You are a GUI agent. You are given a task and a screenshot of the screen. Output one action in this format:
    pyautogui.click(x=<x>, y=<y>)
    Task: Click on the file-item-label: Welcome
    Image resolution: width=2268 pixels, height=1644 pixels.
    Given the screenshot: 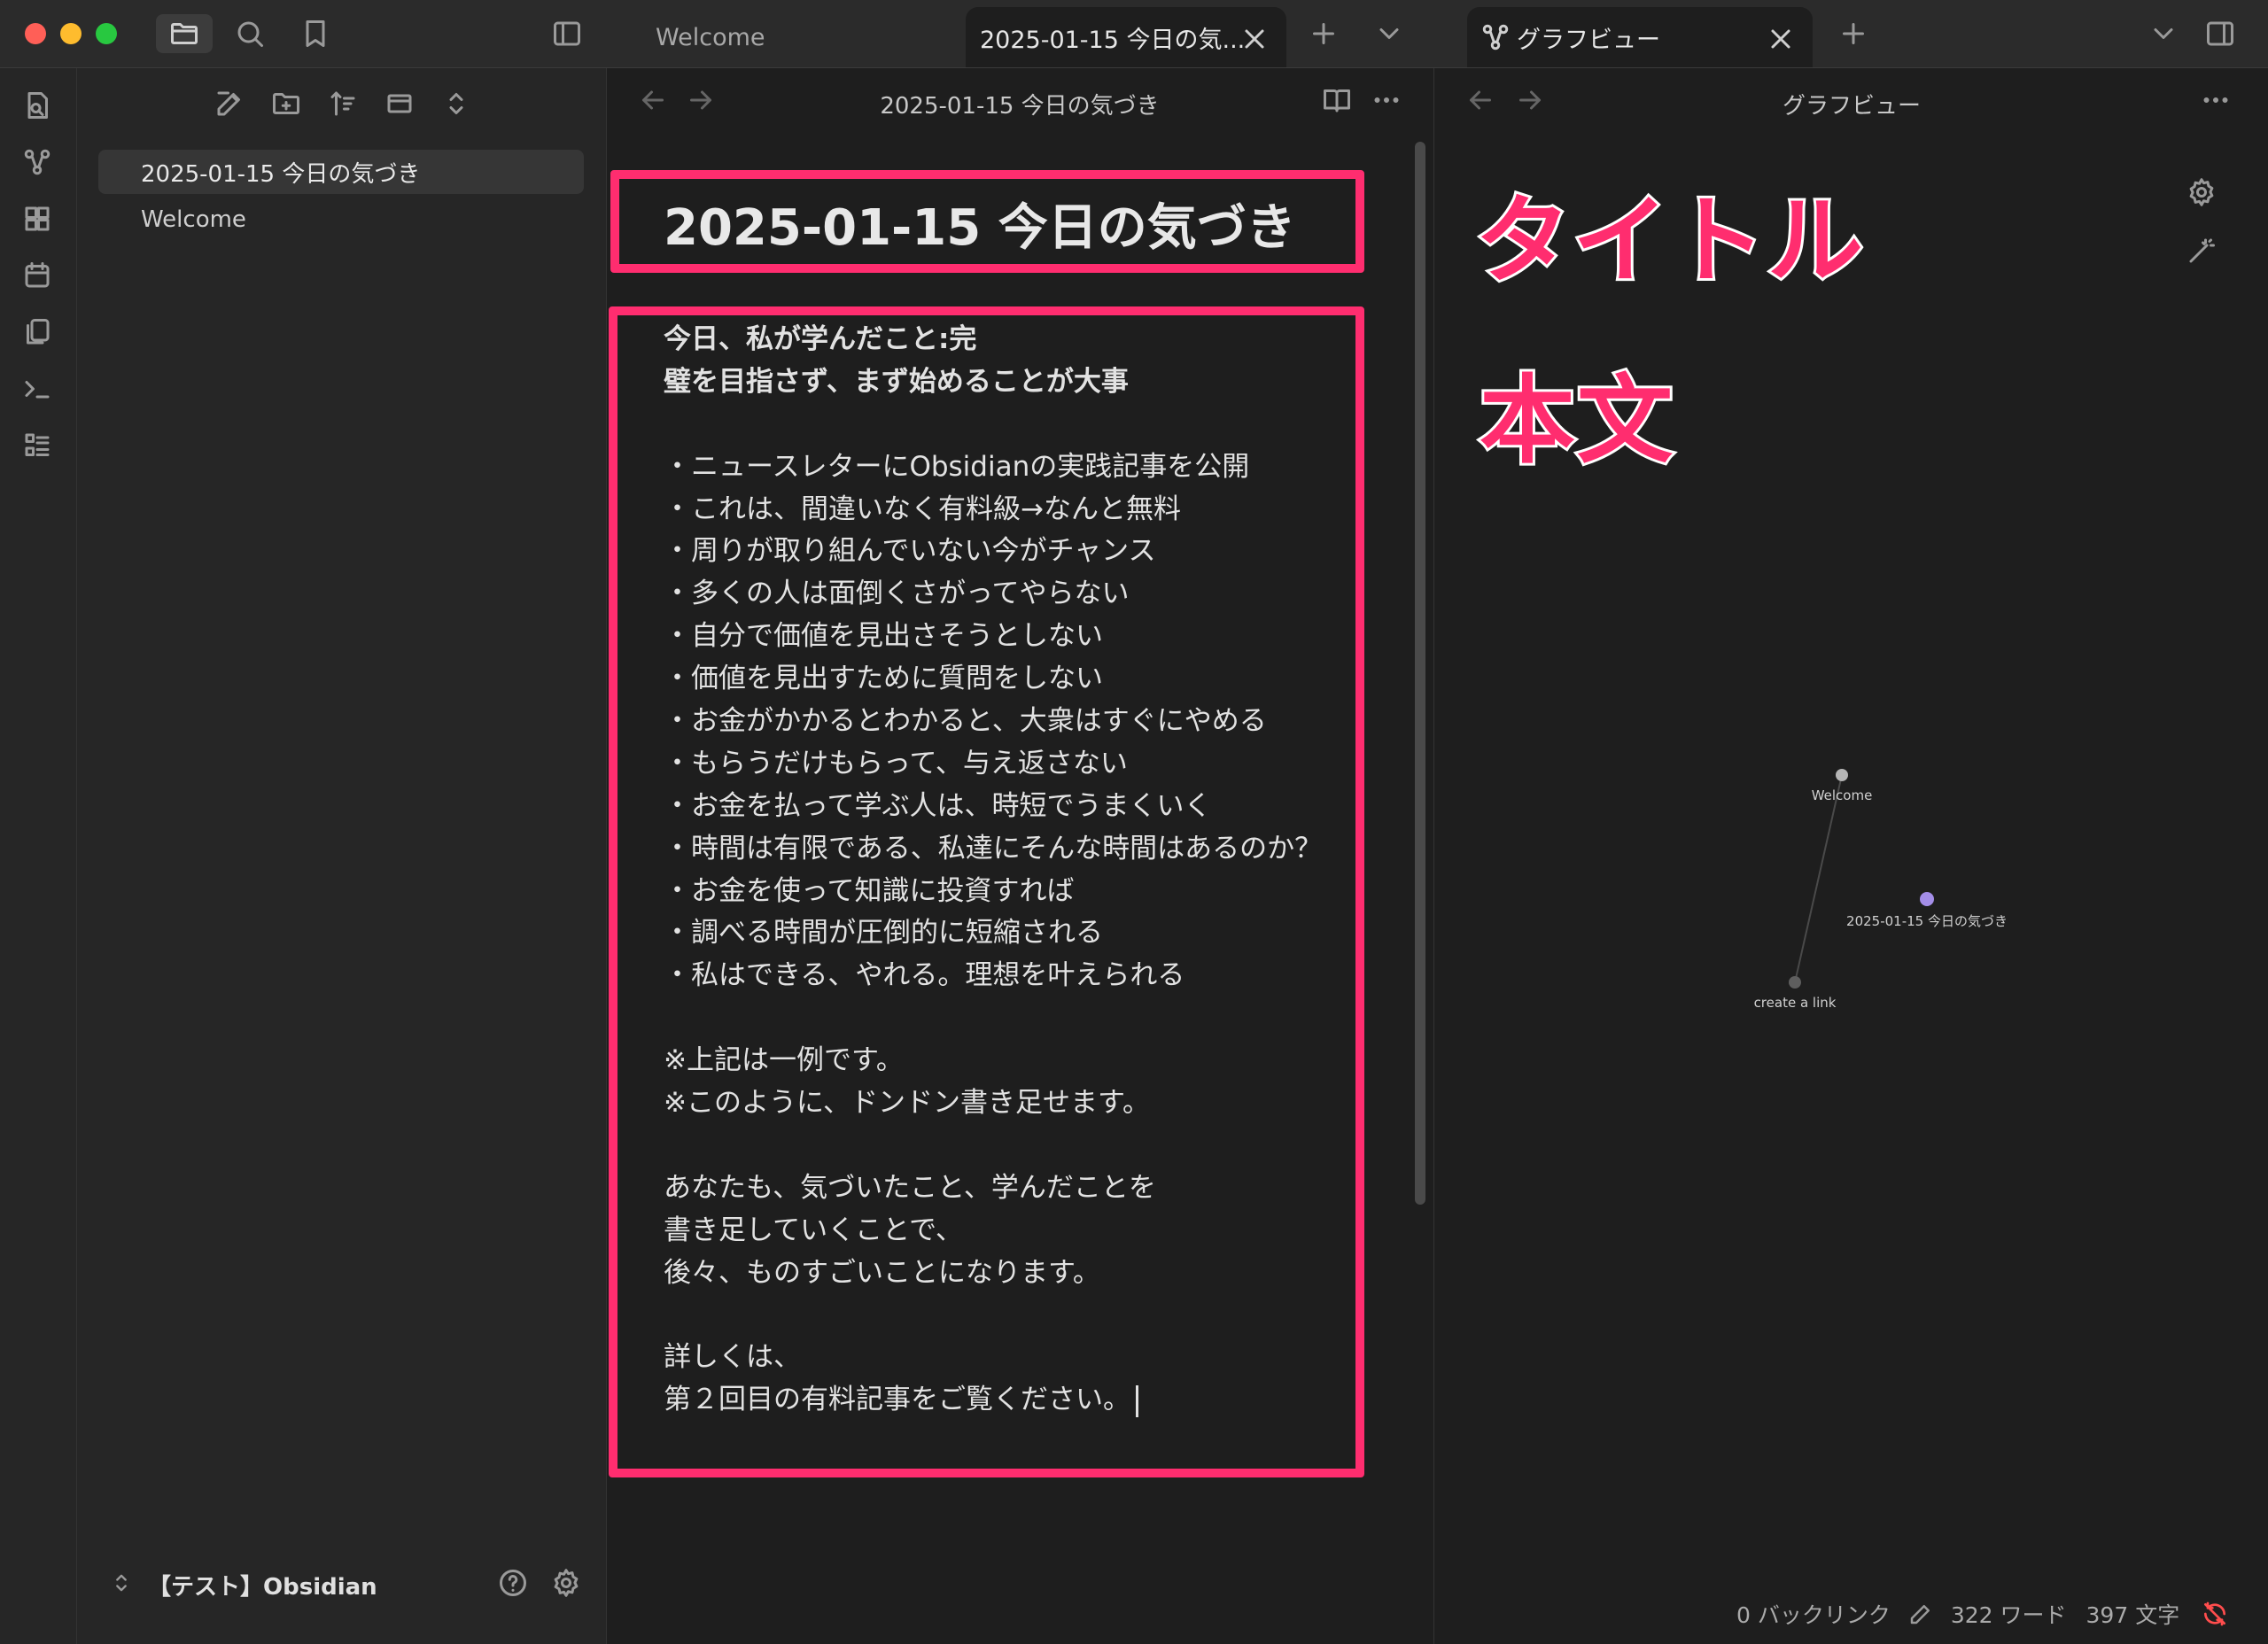 What is the action you would take?
    pyautogui.click(x=193, y=219)
    